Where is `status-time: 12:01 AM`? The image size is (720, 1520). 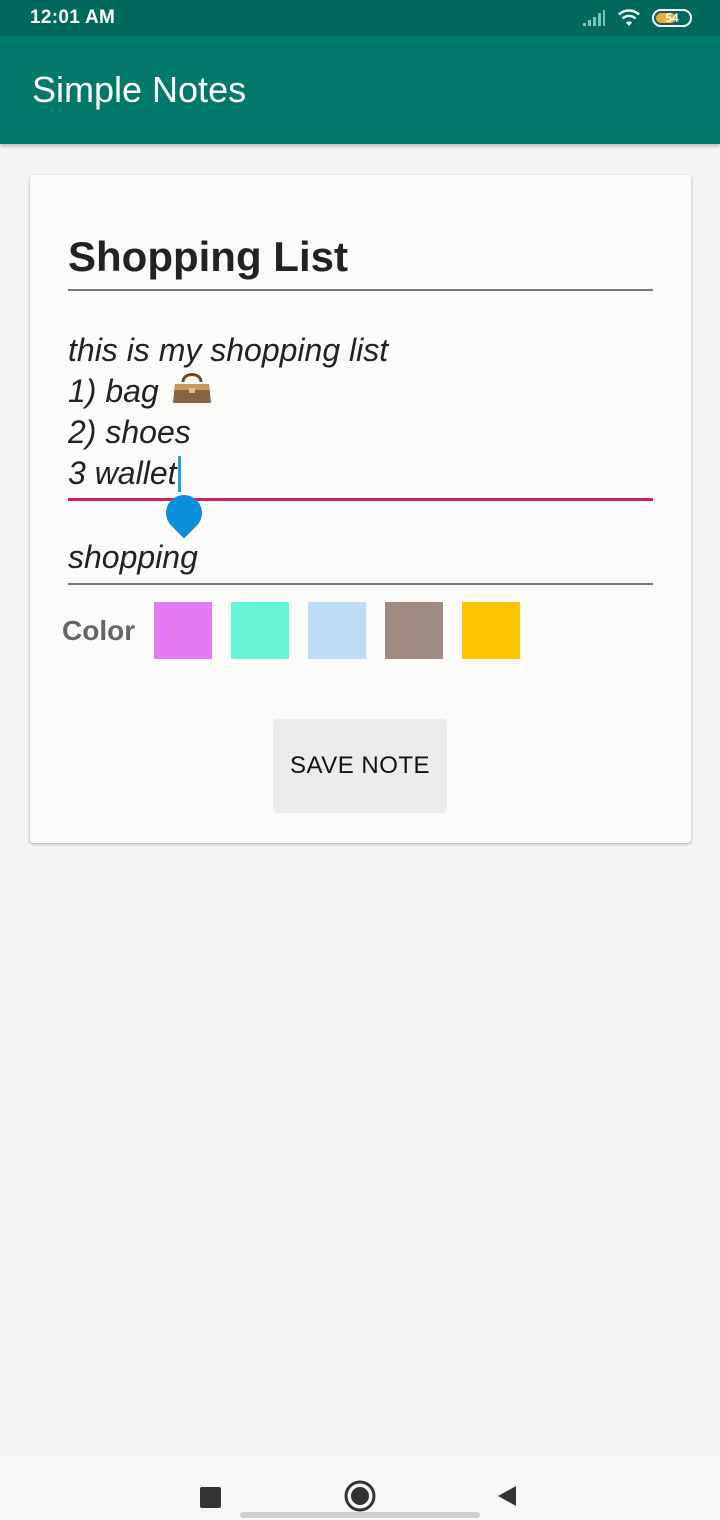 status-time: 12:01 AM is located at coordinates (73, 17).